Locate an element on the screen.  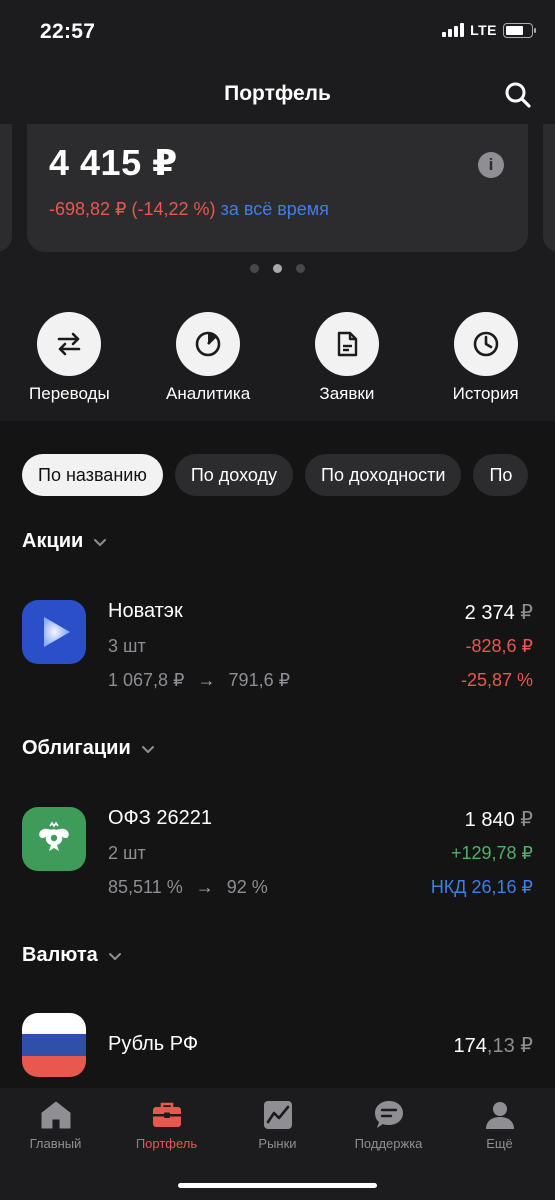
asset-qty: 2 шт is located at coordinates (127, 853).